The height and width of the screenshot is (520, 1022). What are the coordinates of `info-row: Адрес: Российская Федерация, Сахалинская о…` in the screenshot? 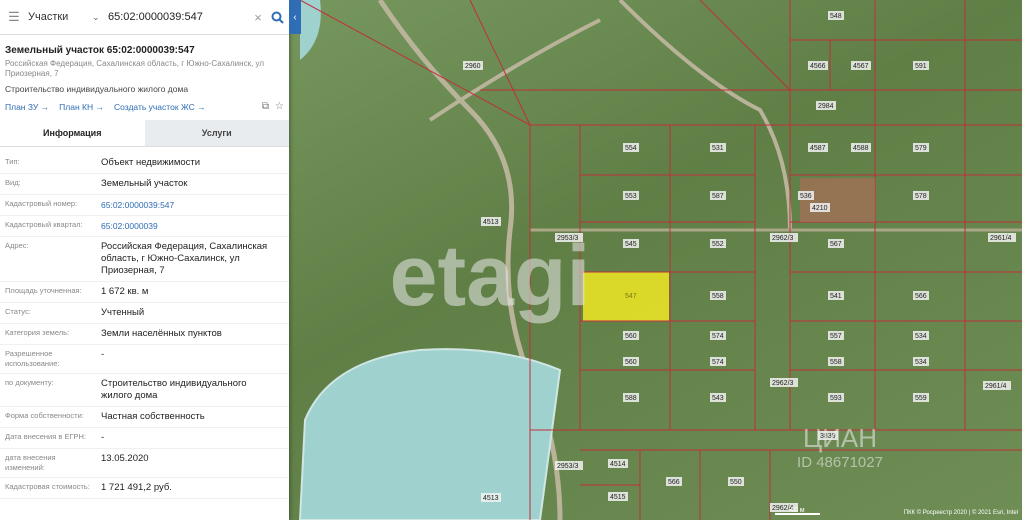 It's located at (144, 259).